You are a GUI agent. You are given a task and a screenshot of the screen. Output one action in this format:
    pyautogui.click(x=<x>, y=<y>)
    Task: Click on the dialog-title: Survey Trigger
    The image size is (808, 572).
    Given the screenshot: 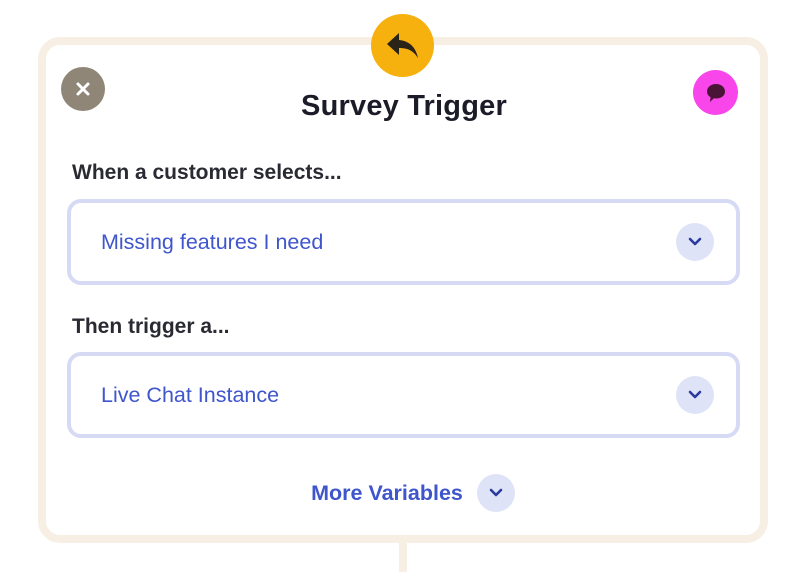 What is the action you would take?
    pyautogui.click(x=404, y=106)
    